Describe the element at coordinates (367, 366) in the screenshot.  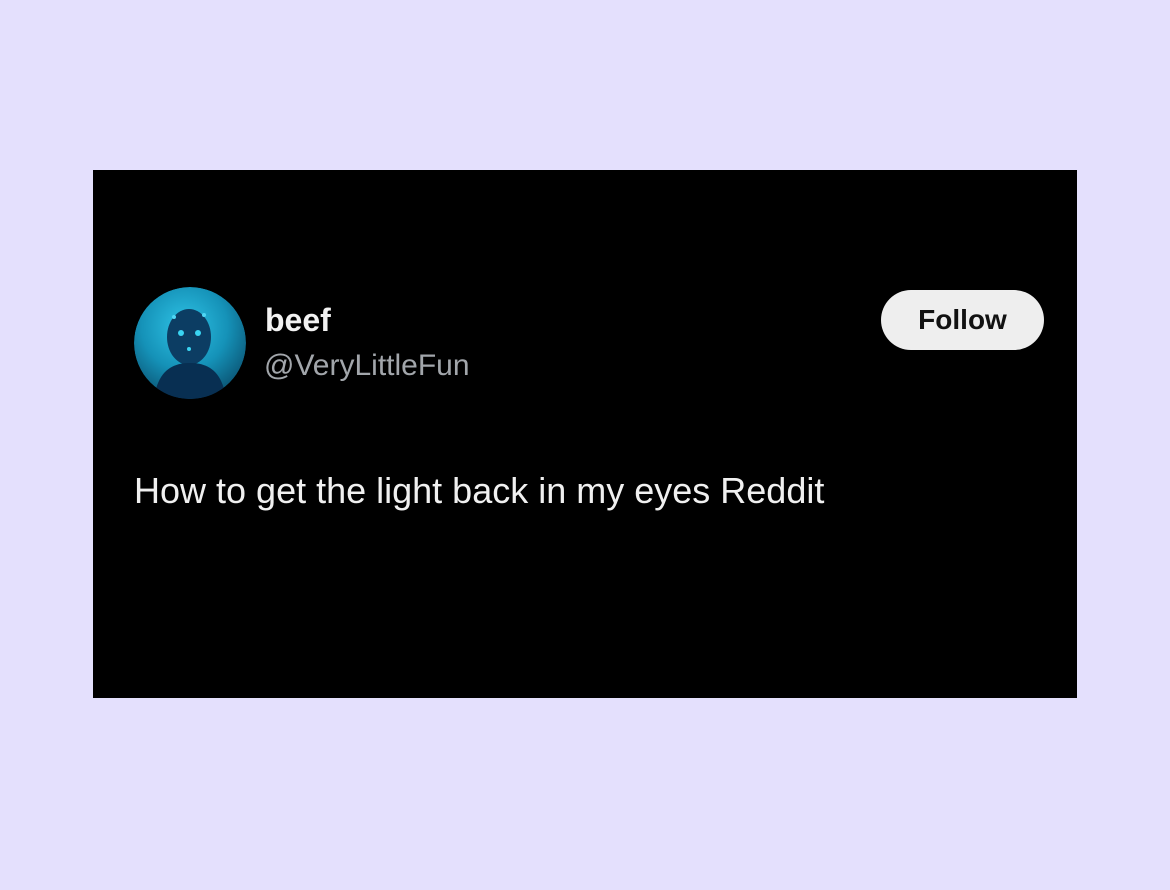
I see `user-handle: @VeryLittleFun` at that location.